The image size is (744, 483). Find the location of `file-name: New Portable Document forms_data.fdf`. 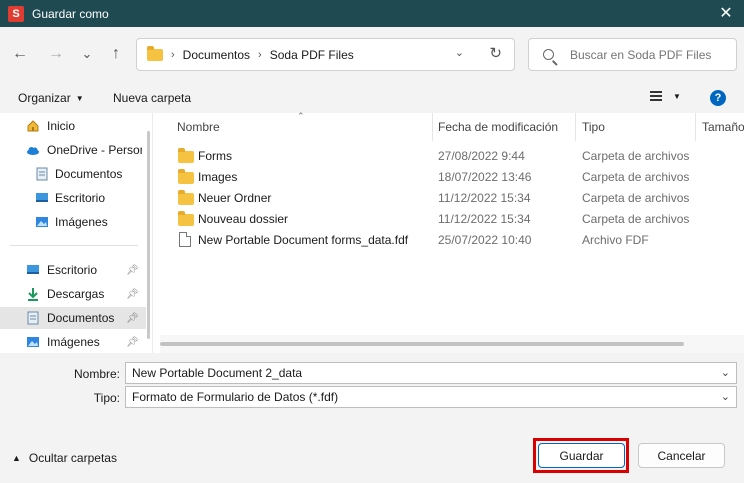

file-name: New Portable Document forms_data.fdf is located at coordinates (303, 240).